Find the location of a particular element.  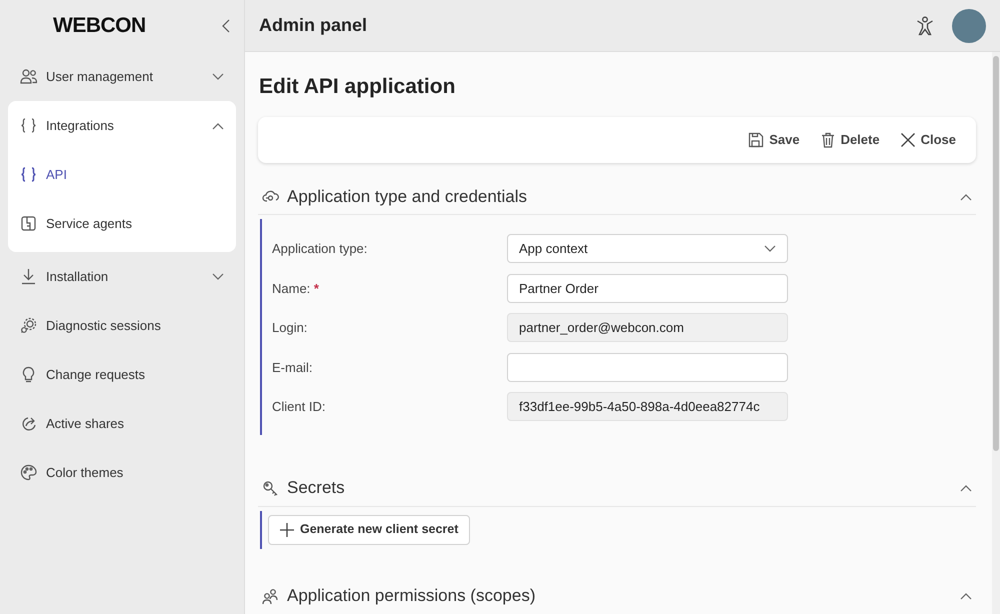

accessibility-icon is located at coordinates (925, 26).